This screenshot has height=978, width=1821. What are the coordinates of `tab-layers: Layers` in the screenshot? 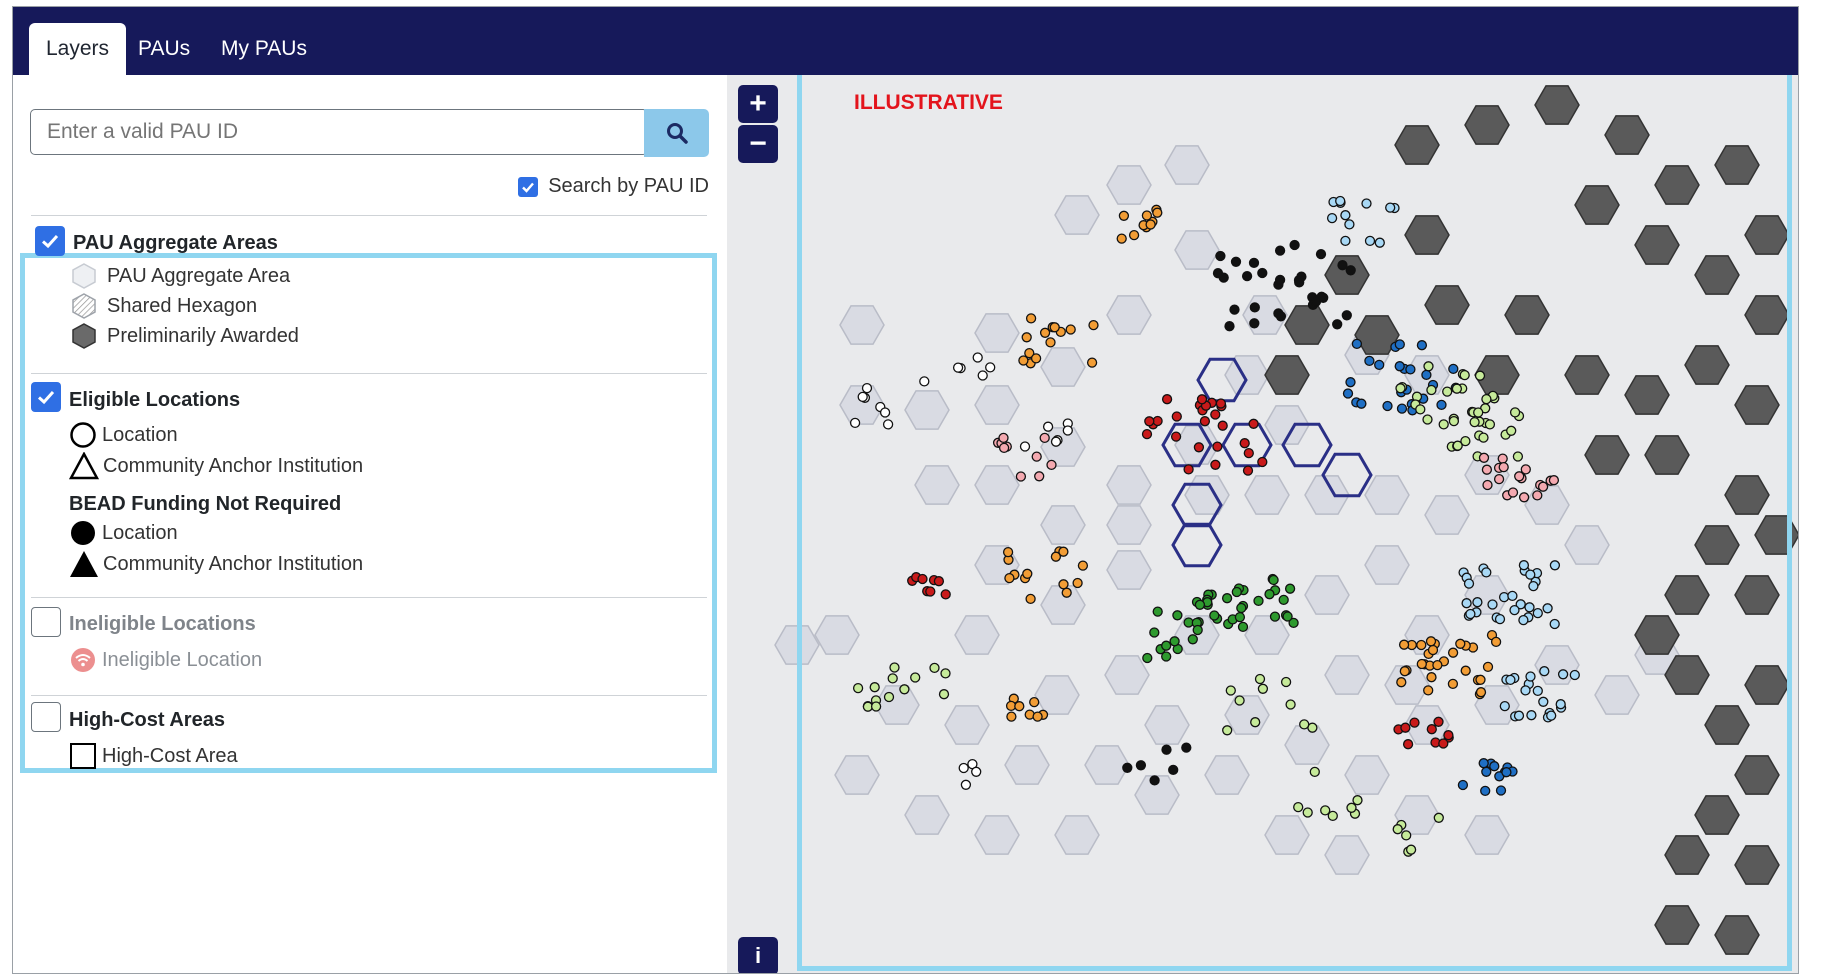 It's located at (77, 49).